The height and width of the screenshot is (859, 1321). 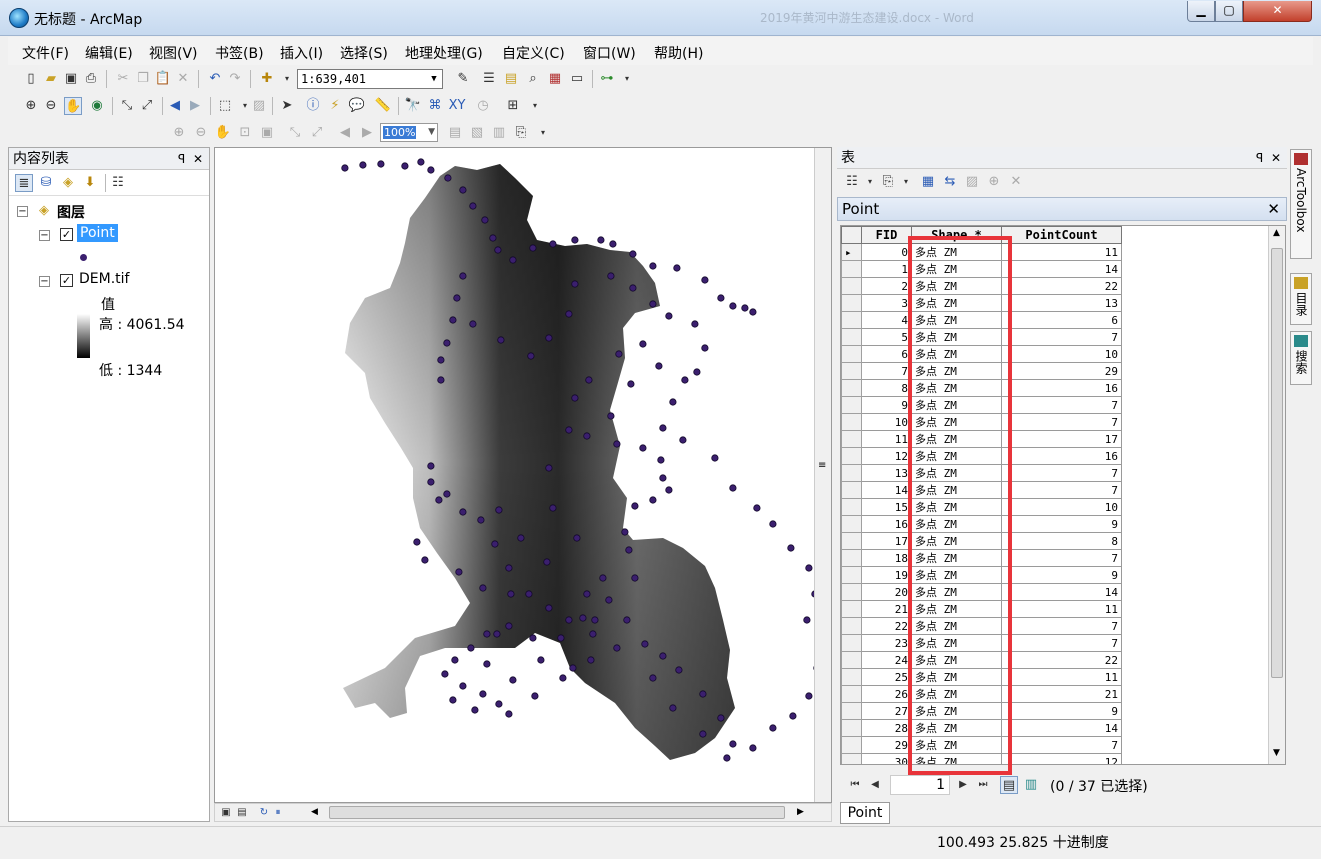 What do you see at coordinates (981, 677) in the screenshot?
I see `table-row: 25 多点 ZM 11` at bounding box center [981, 677].